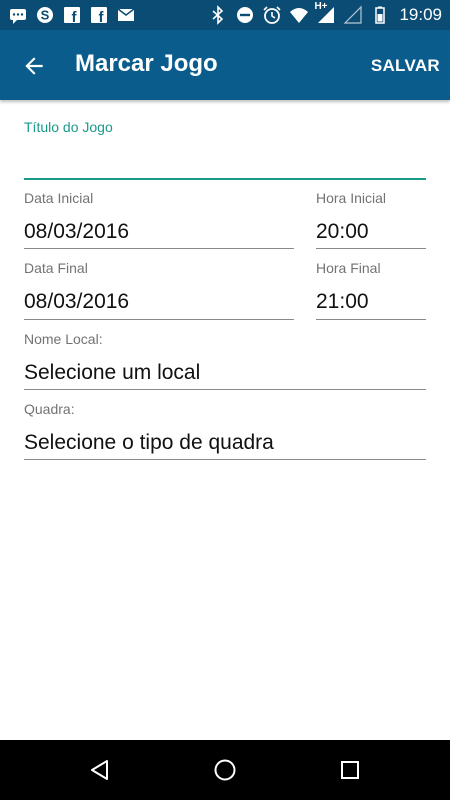  Describe the element at coordinates (420, 14) in the screenshot. I see `status-clock: 19:09` at that location.